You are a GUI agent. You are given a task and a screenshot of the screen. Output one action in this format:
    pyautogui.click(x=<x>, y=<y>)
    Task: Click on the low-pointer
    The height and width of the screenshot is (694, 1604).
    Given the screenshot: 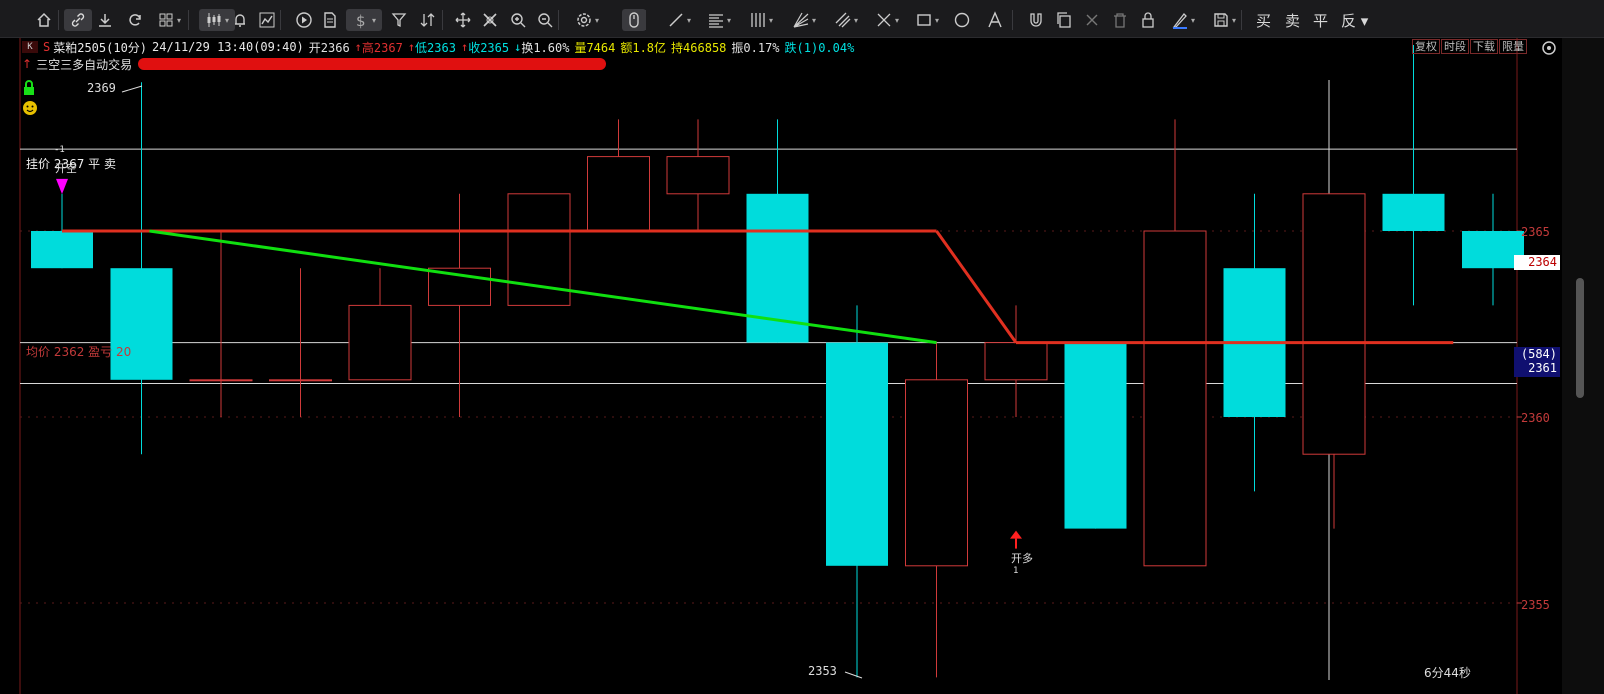 What is the action you would take?
    pyautogui.click(x=853, y=675)
    